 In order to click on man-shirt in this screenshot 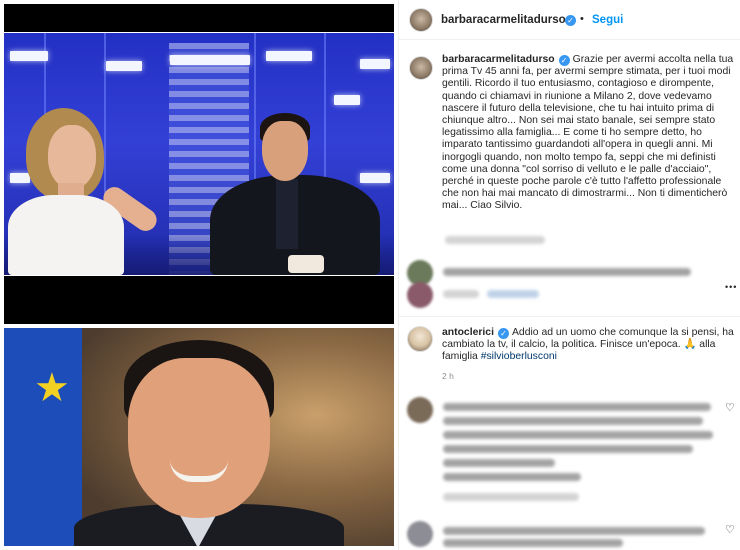, I will do `click(287, 214)`.